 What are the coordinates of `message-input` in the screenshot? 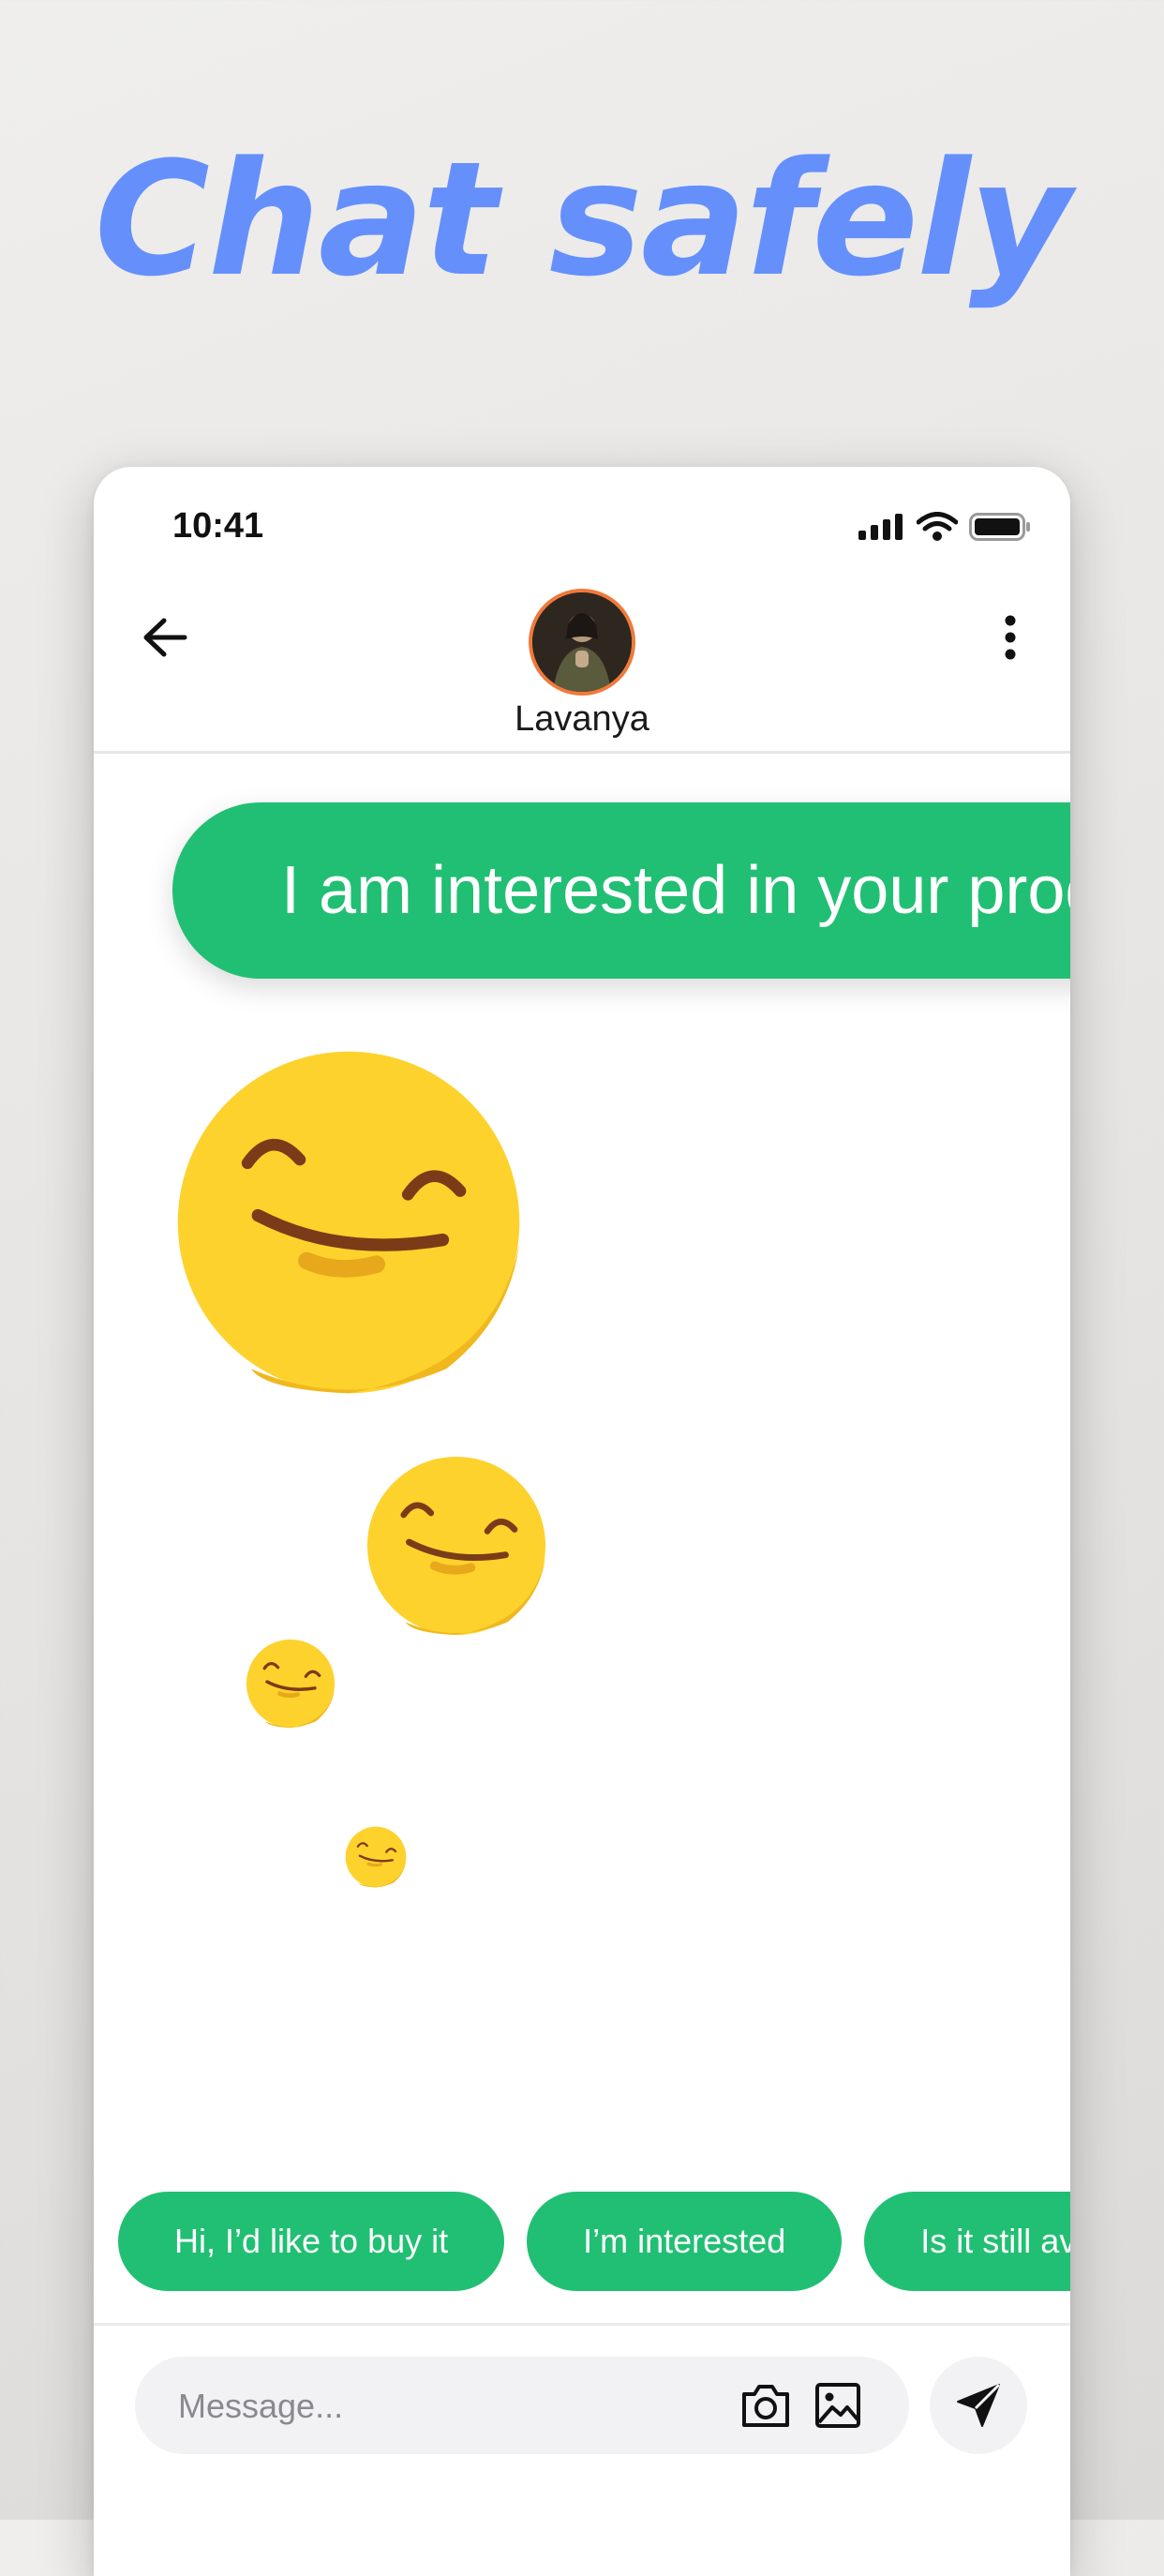 It's located at (440, 2406).